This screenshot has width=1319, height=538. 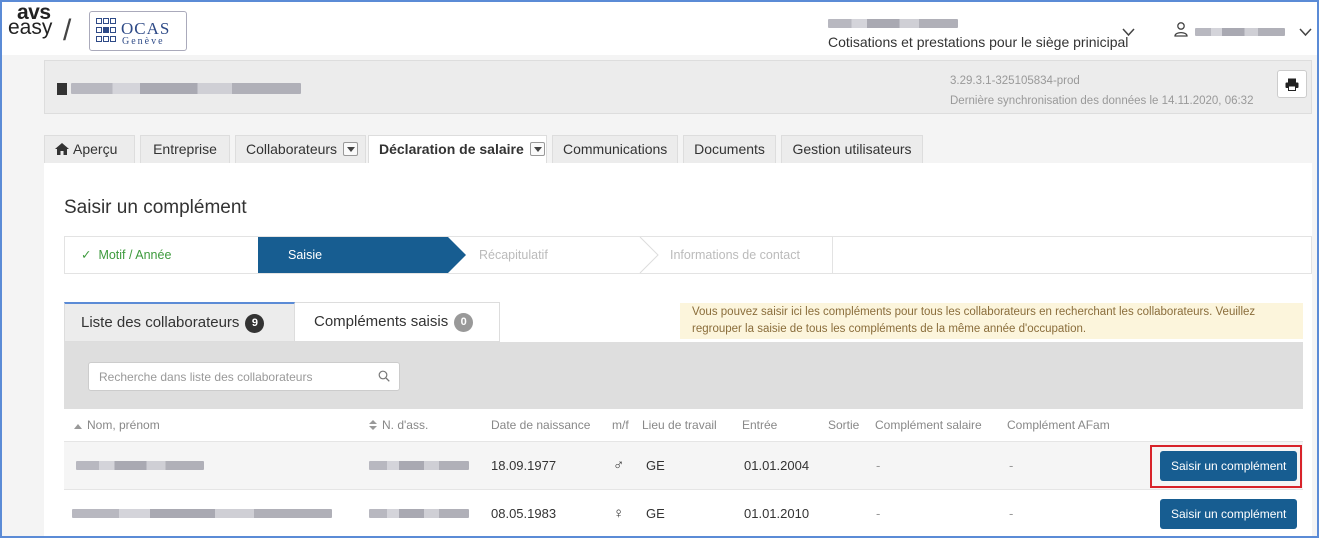 What do you see at coordinates (305, 255) in the screenshot?
I see `step-label: Saisie` at bounding box center [305, 255].